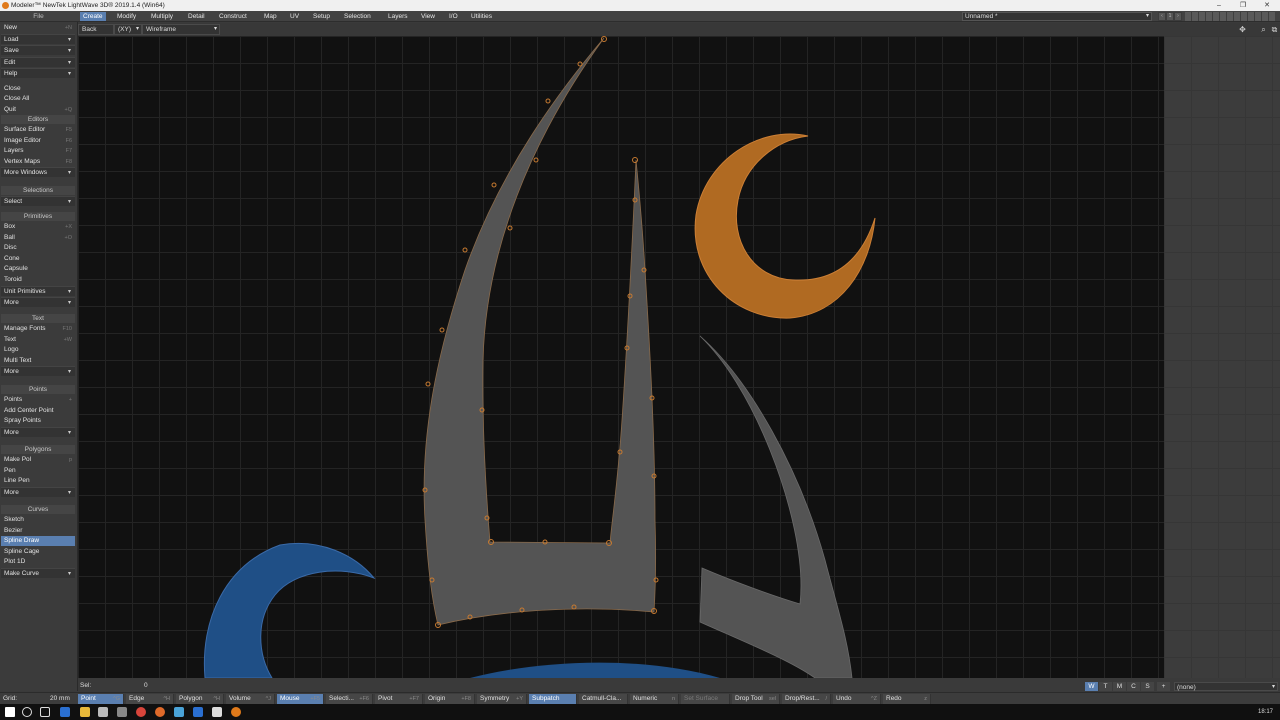  What do you see at coordinates (1057, 16) in the screenshot?
I see `scene-selector: Unnamed *` at bounding box center [1057, 16].